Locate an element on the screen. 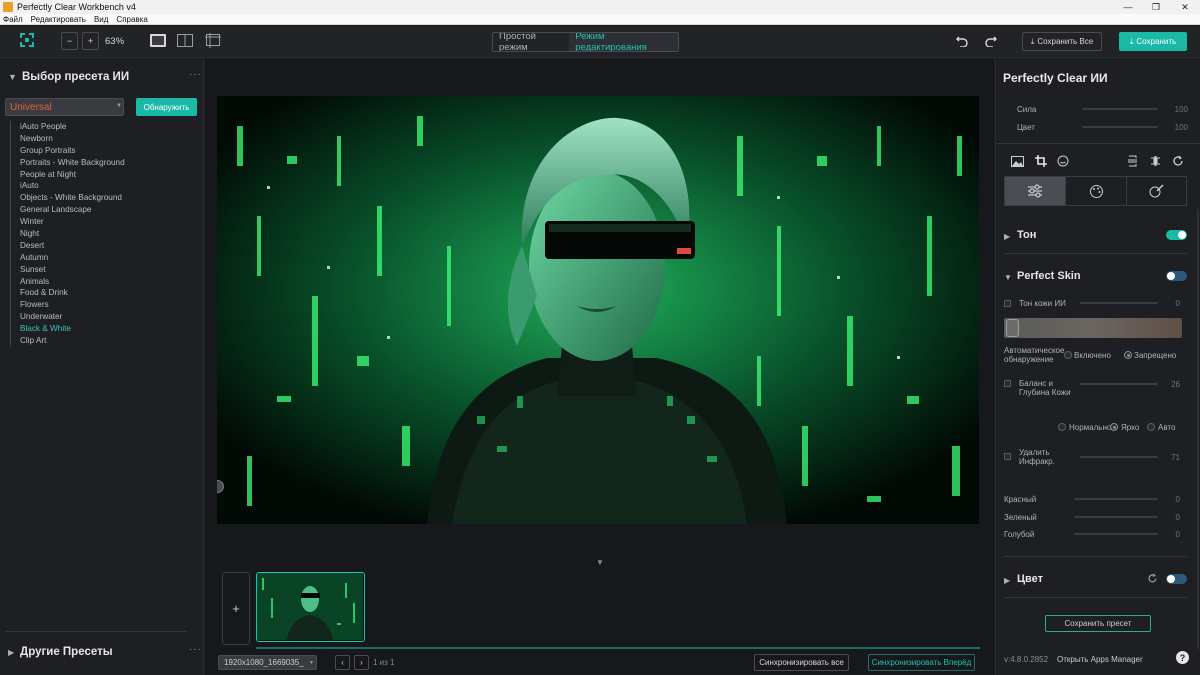 The height and width of the screenshot is (675, 1200). other-presets-title: Другие Пресеты is located at coordinates (66, 652).